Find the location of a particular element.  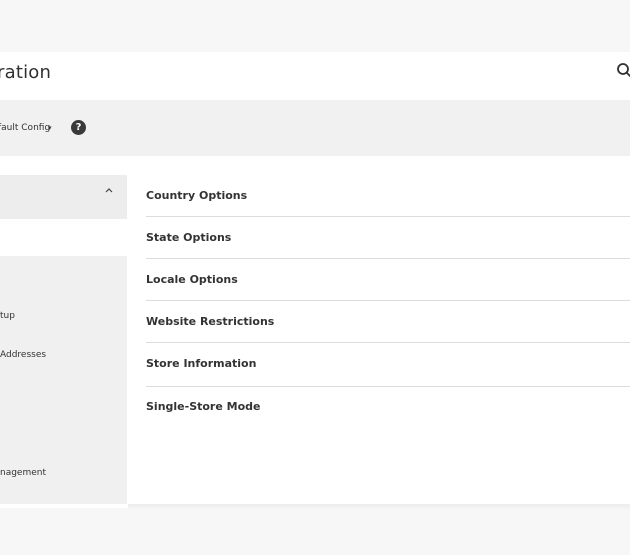

caret-down-icon: ▾ is located at coordinates (50, 128).